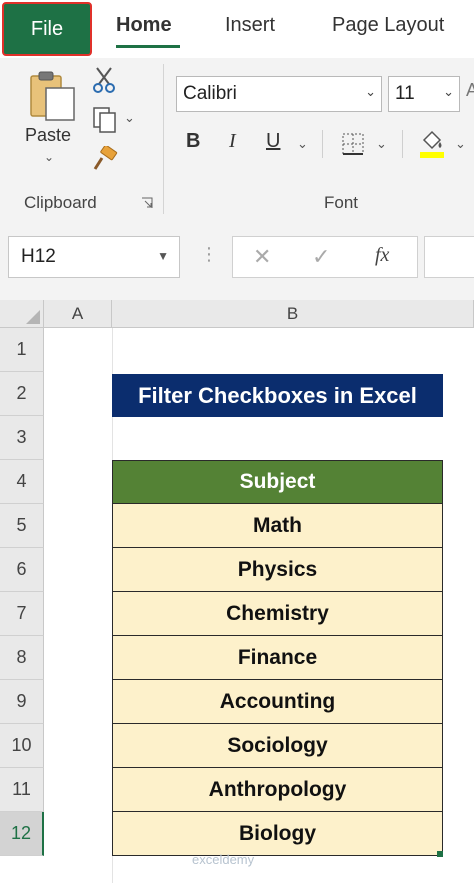 This screenshot has width=474, height=883. I want to click on watermark-logo: exceldemy, so click(223, 859).